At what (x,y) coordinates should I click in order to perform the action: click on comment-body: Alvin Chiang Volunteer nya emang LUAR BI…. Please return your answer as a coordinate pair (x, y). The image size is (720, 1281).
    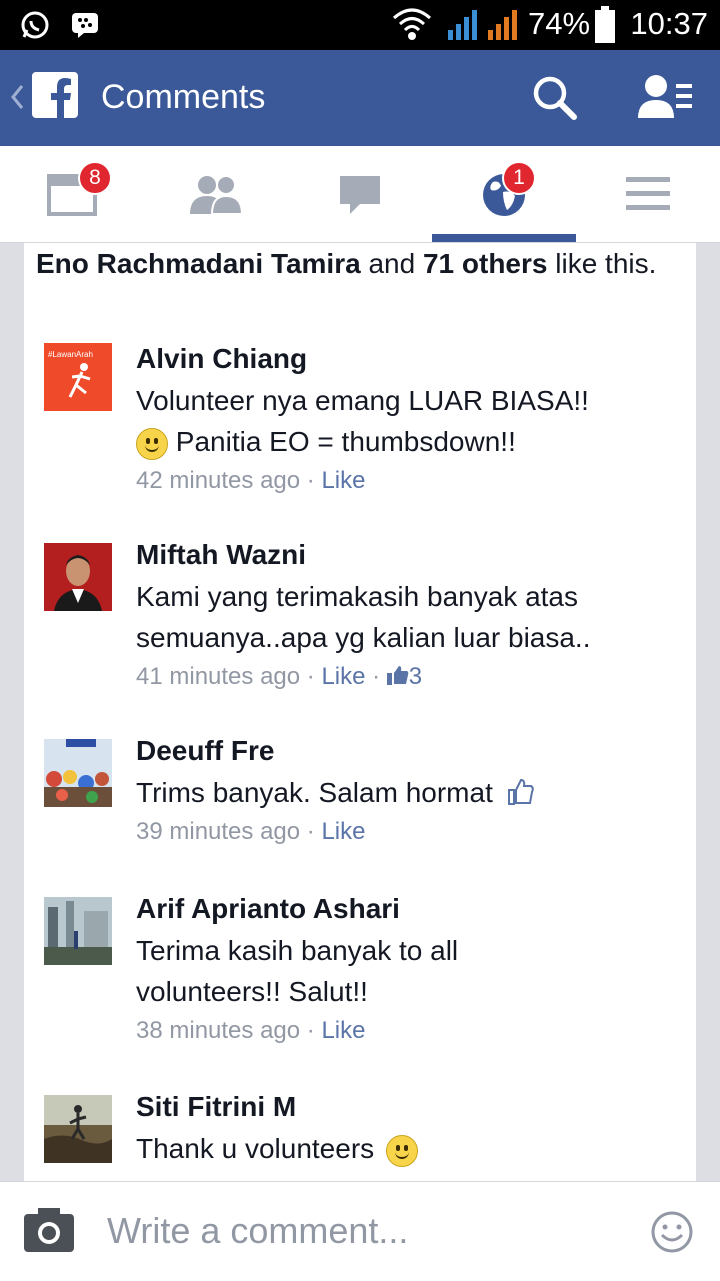
    Looking at the image, I should click on (406, 419).